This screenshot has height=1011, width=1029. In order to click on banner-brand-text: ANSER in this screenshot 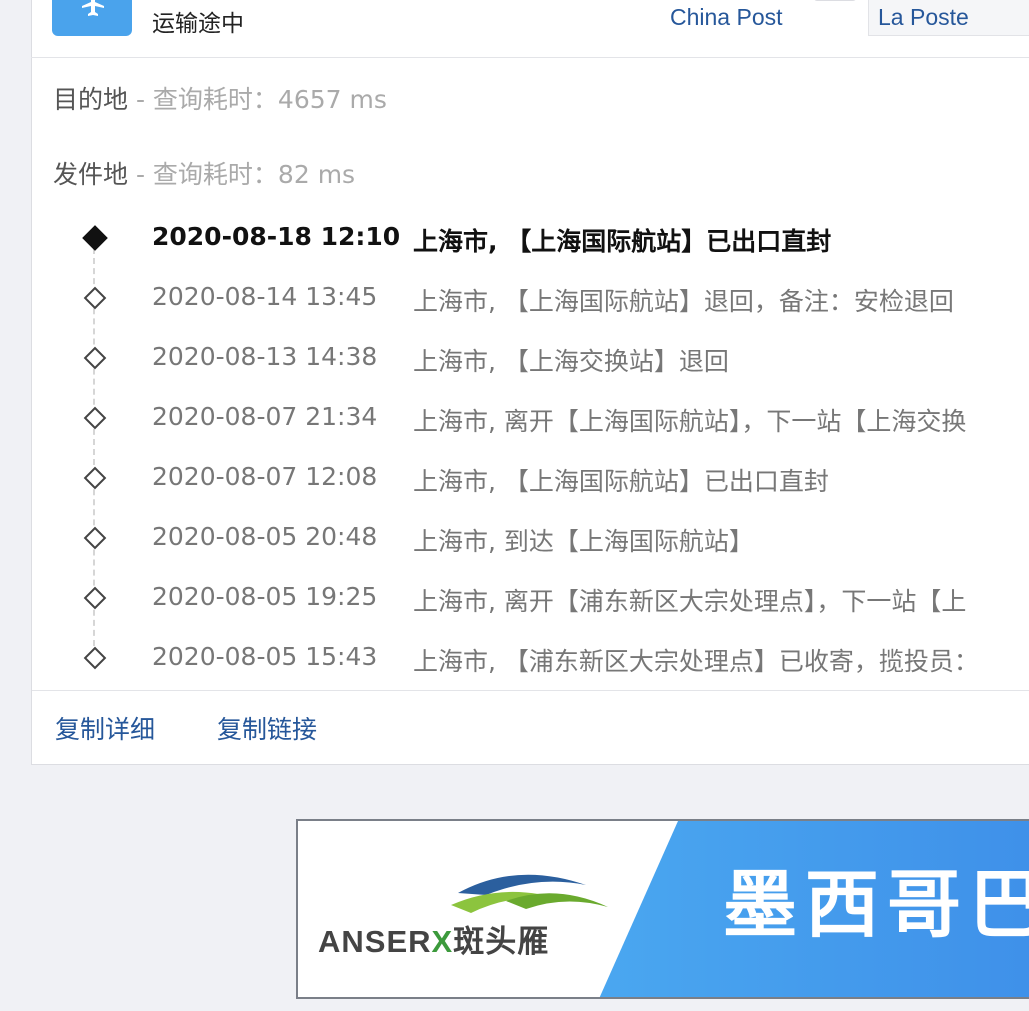, I will do `click(375, 941)`.